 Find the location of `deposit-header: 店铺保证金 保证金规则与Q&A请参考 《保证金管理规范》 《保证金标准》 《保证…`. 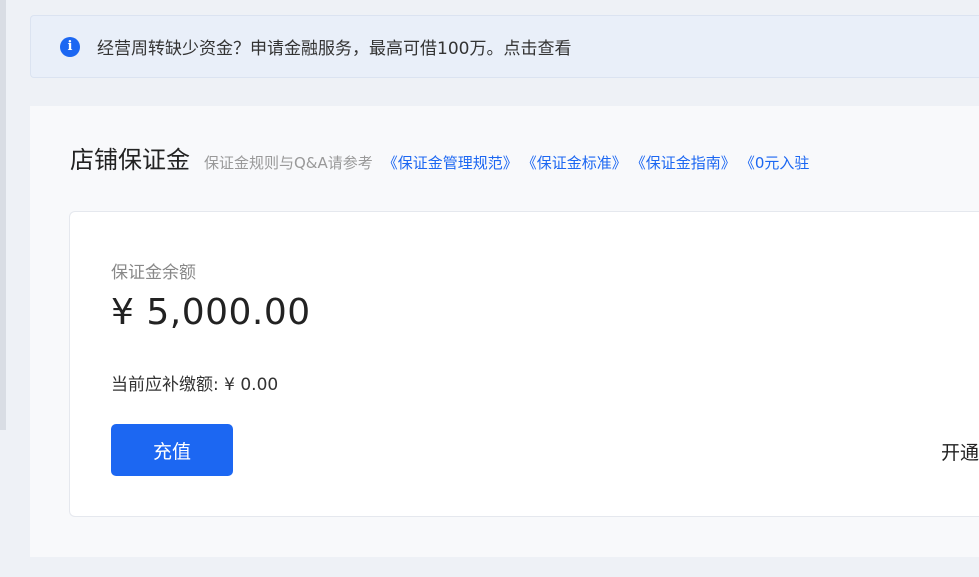

deposit-header: 店铺保证金 保证金规则与Q&A请参考 《保证金管理规范》 《保证金标准》 《保证… is located at coordinates (441, 157).